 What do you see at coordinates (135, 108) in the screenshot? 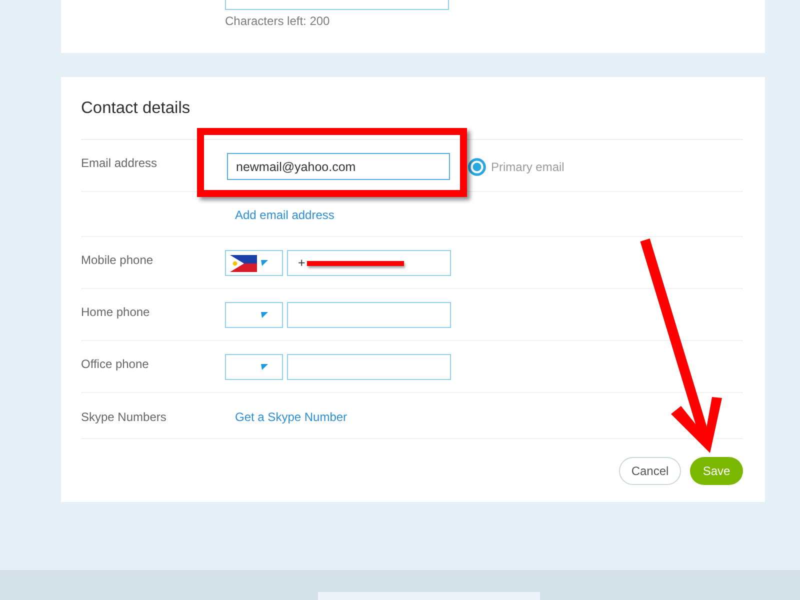
I see `section-title: Contact details` at bounding box center [135, 108].